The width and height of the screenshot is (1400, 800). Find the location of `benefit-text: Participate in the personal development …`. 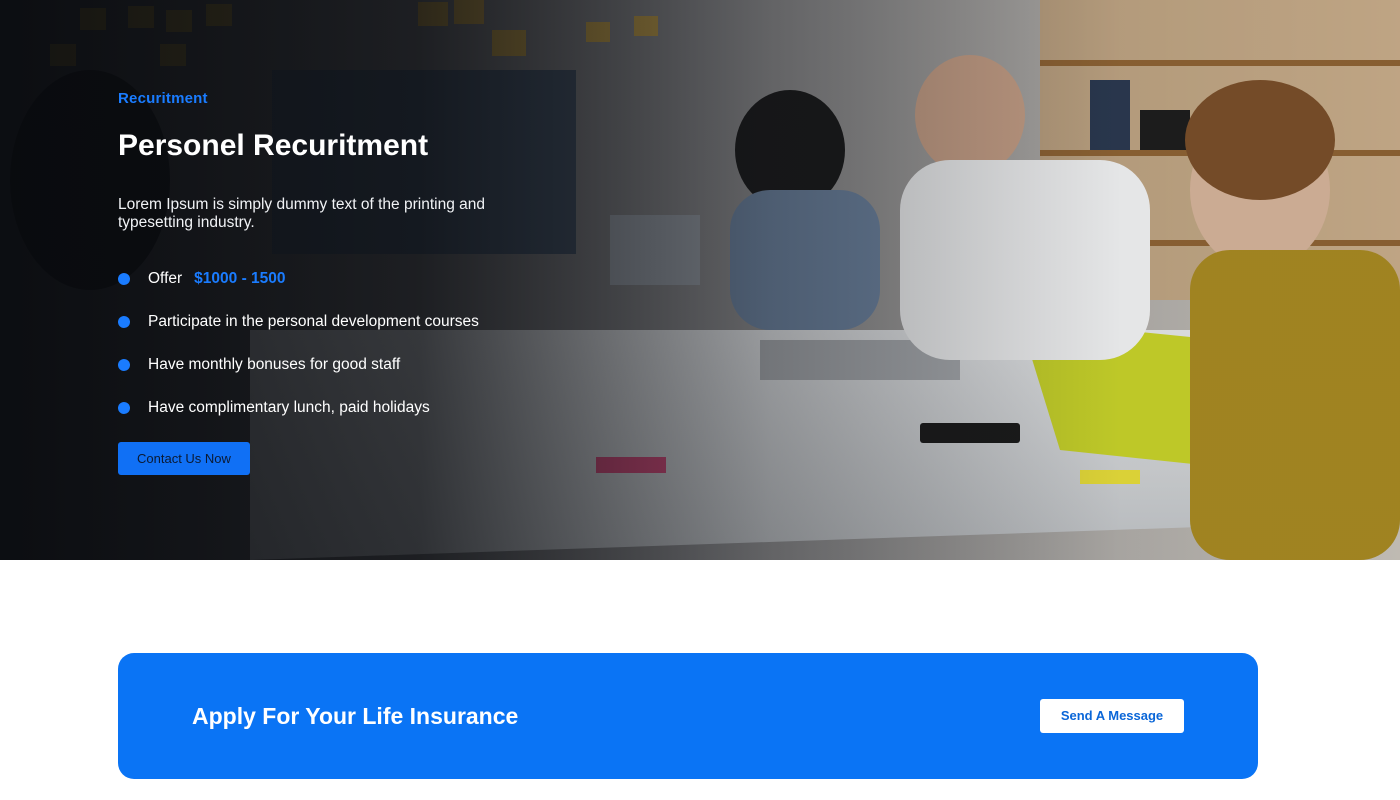

benefit-text: Participate in the personal development … is located at coordinates (313, 321).